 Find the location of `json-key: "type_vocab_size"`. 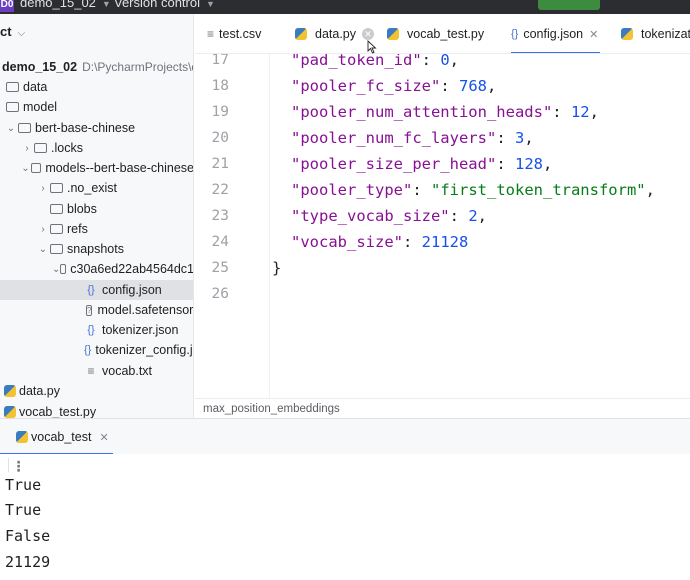

json-key: "type_vocab_size" is located at coordinates (370, 216).